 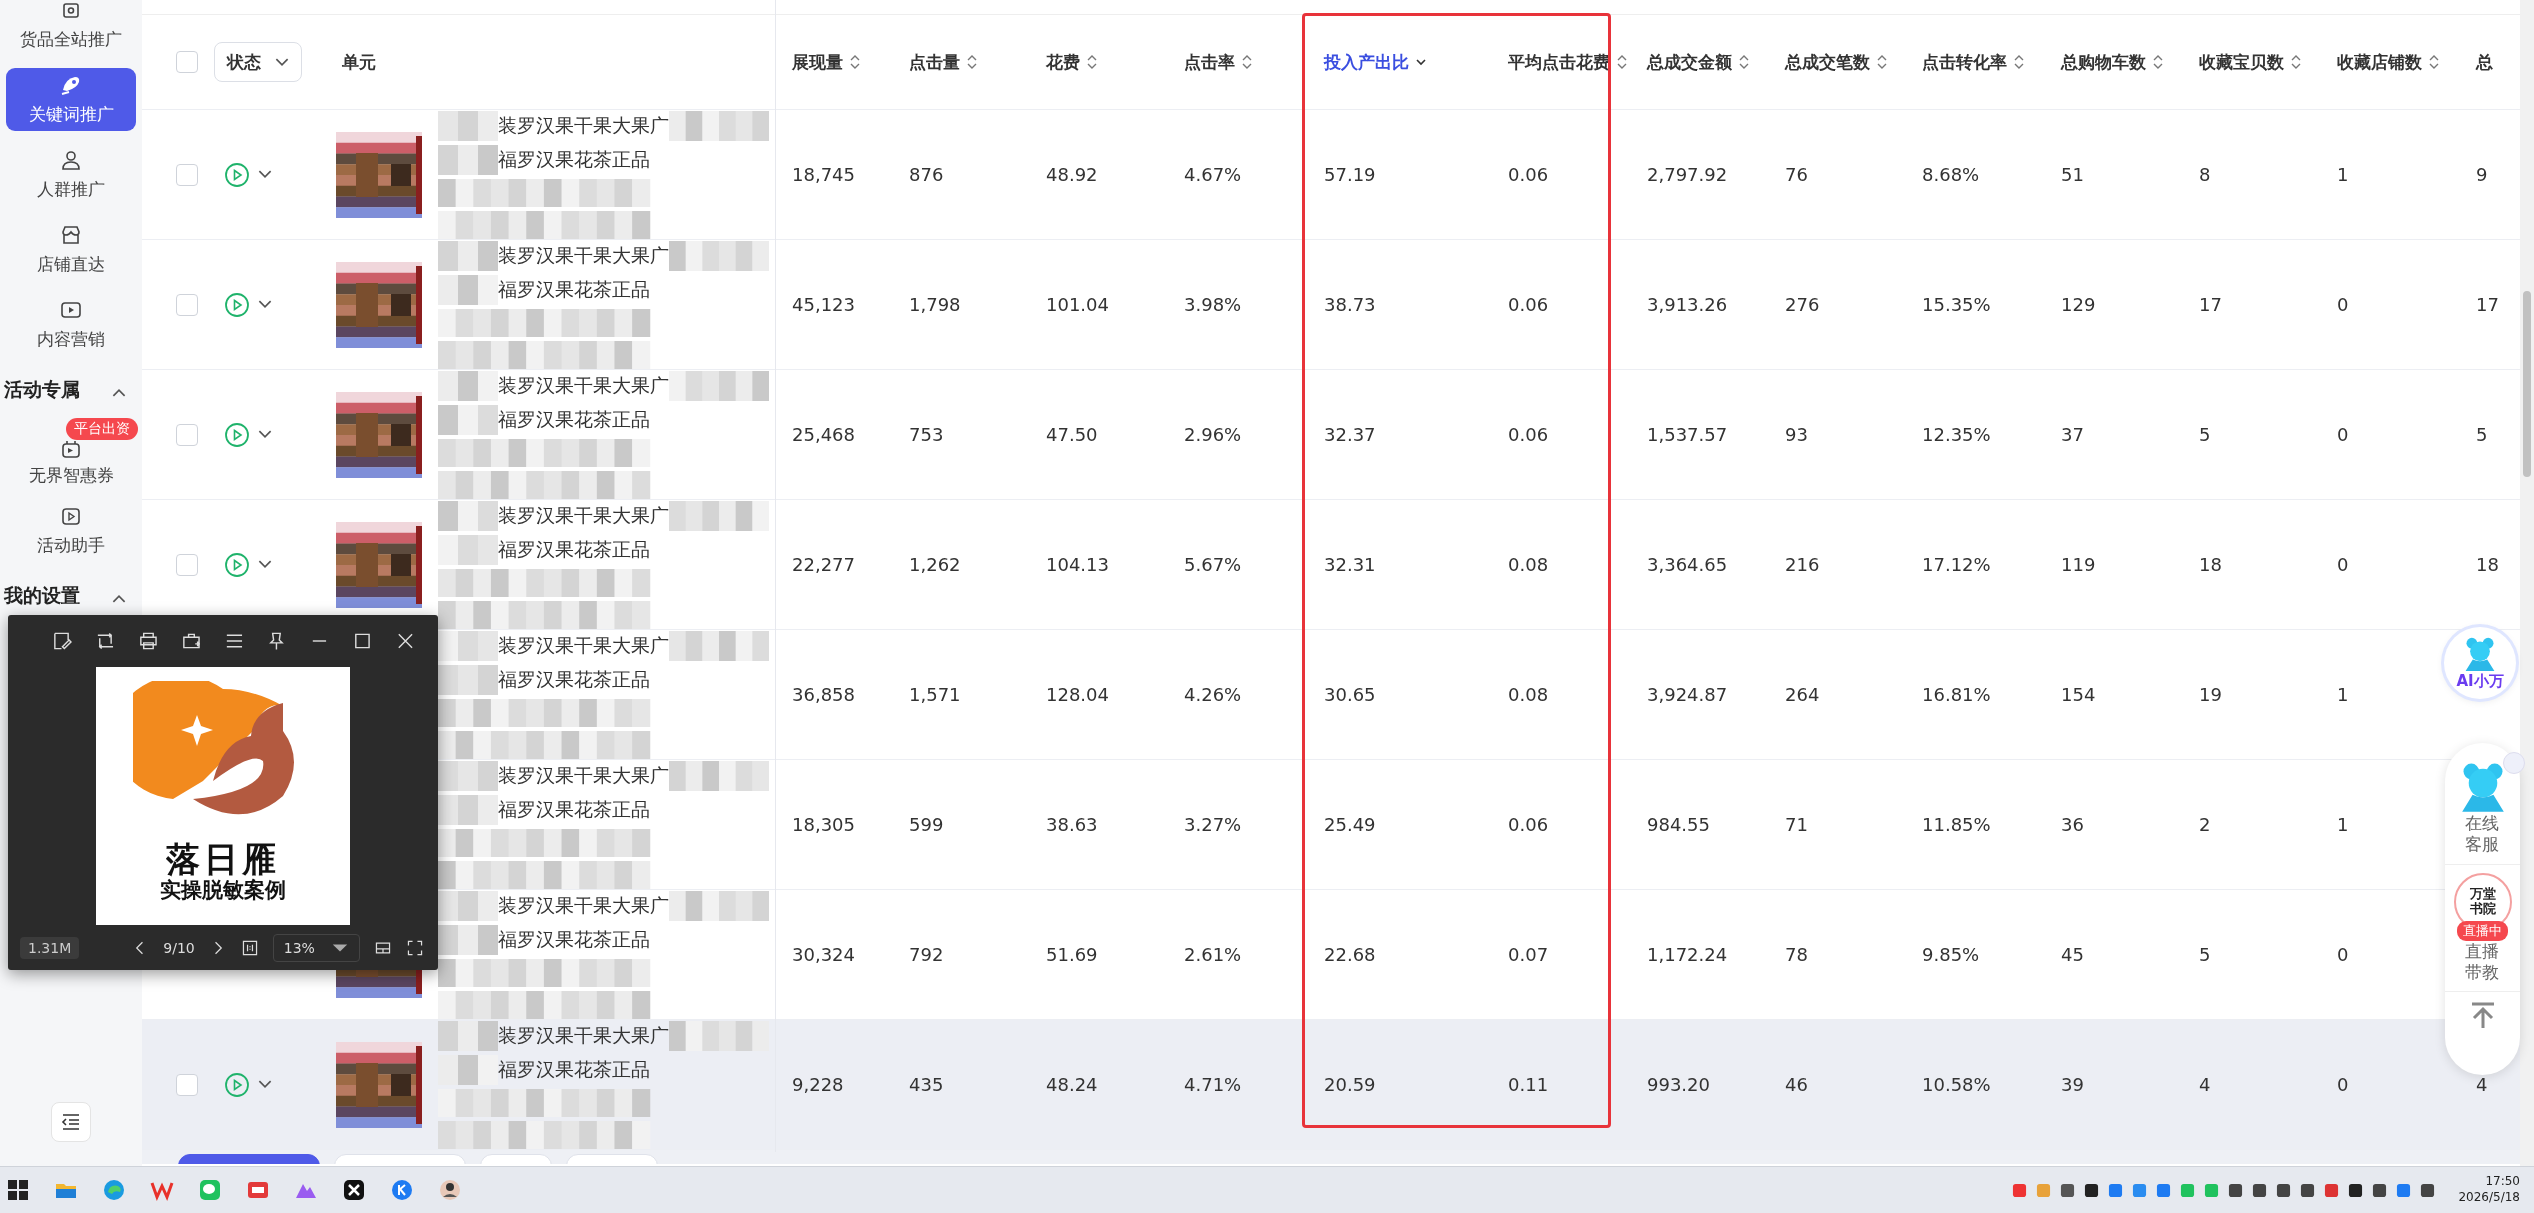 I want to click on live-link: 直播带教, so click(x=2482, y=961).